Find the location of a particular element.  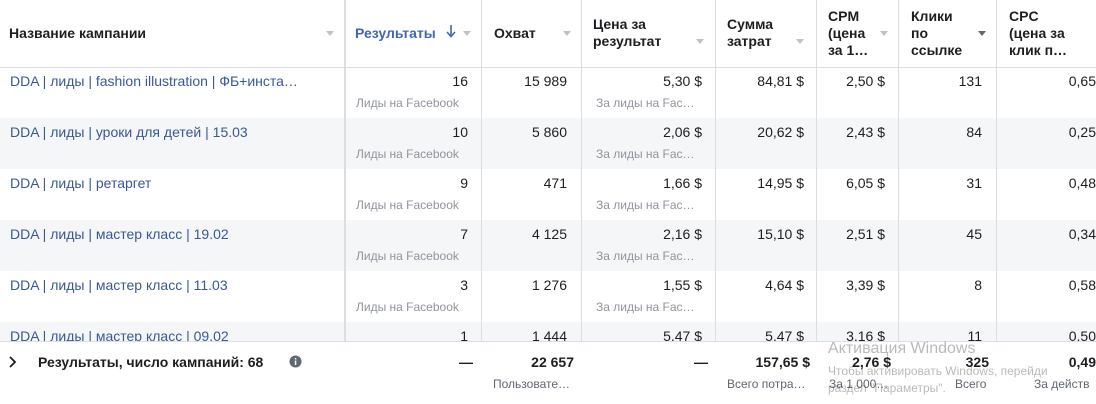

results-value: 7 is located at coordinates (464, 234).